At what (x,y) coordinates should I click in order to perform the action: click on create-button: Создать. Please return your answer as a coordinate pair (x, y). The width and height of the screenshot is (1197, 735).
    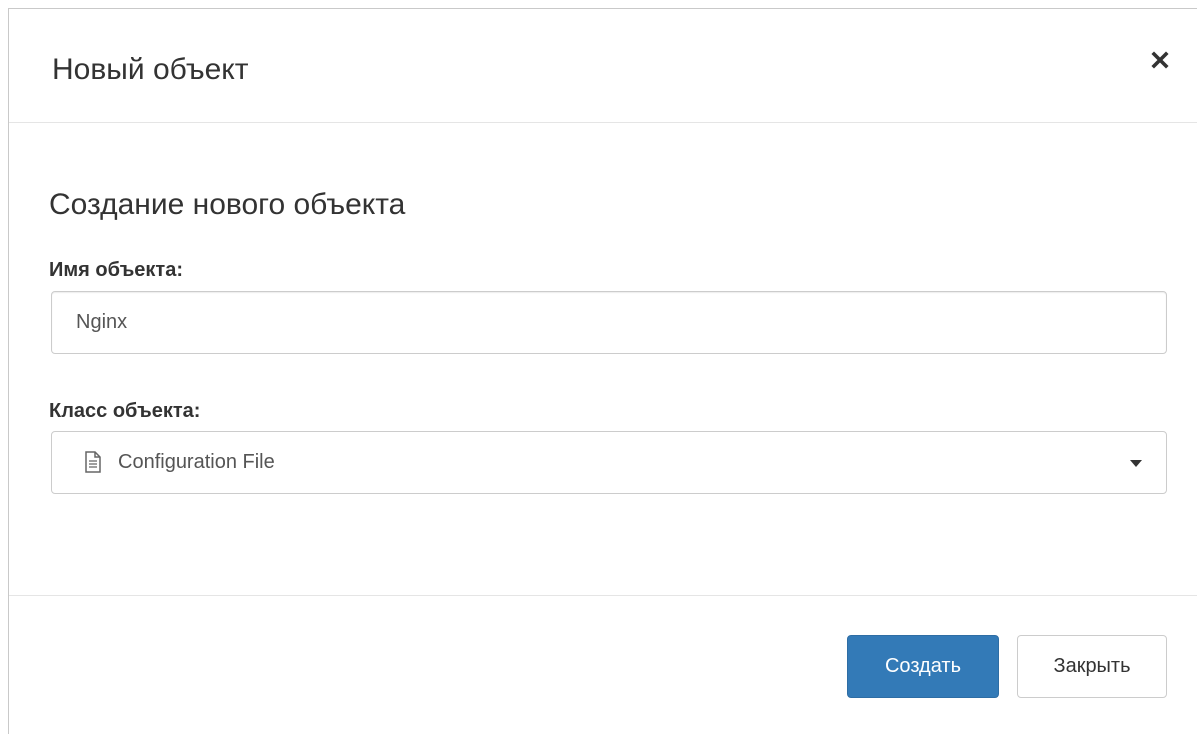
    Looking at the image, I should click on (923, 666).